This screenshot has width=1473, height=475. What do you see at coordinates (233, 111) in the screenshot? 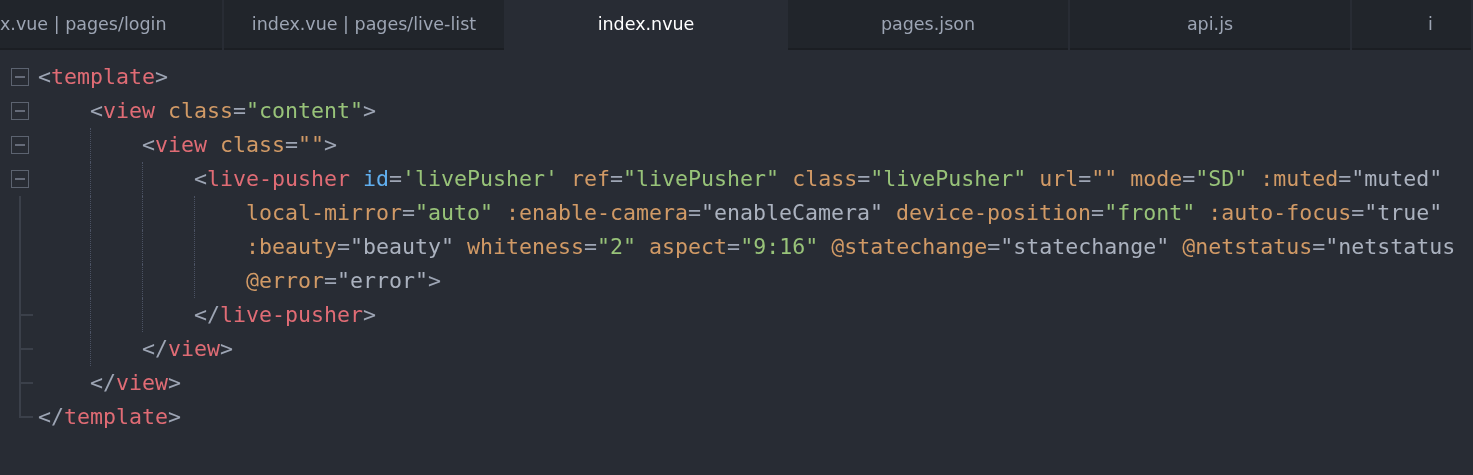
I see `code-line: <view class="content">` at bounding box center [233, 111].